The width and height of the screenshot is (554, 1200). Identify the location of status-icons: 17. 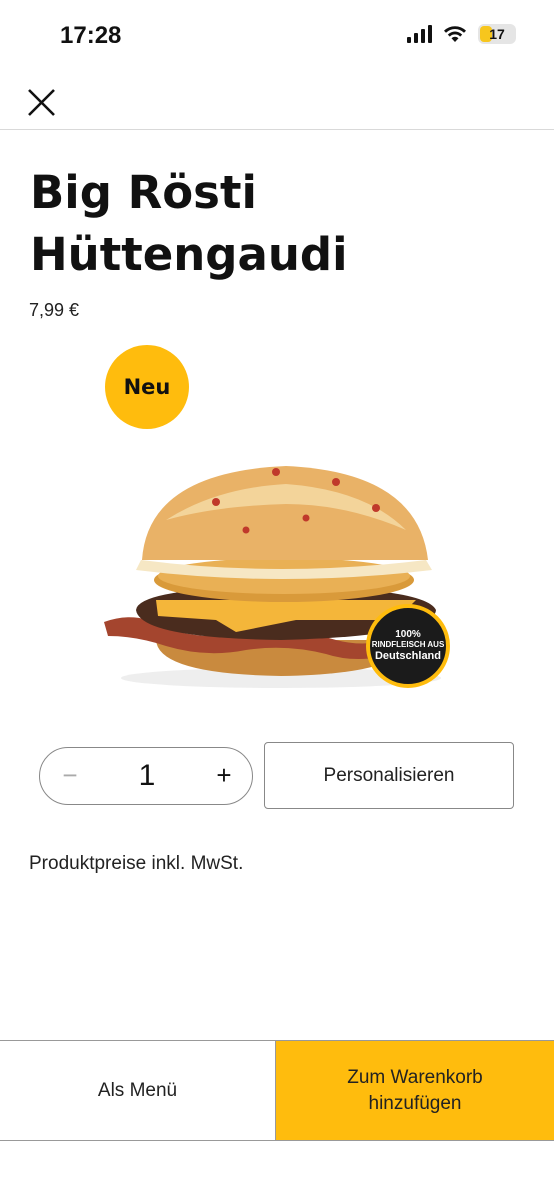
(461, 34).